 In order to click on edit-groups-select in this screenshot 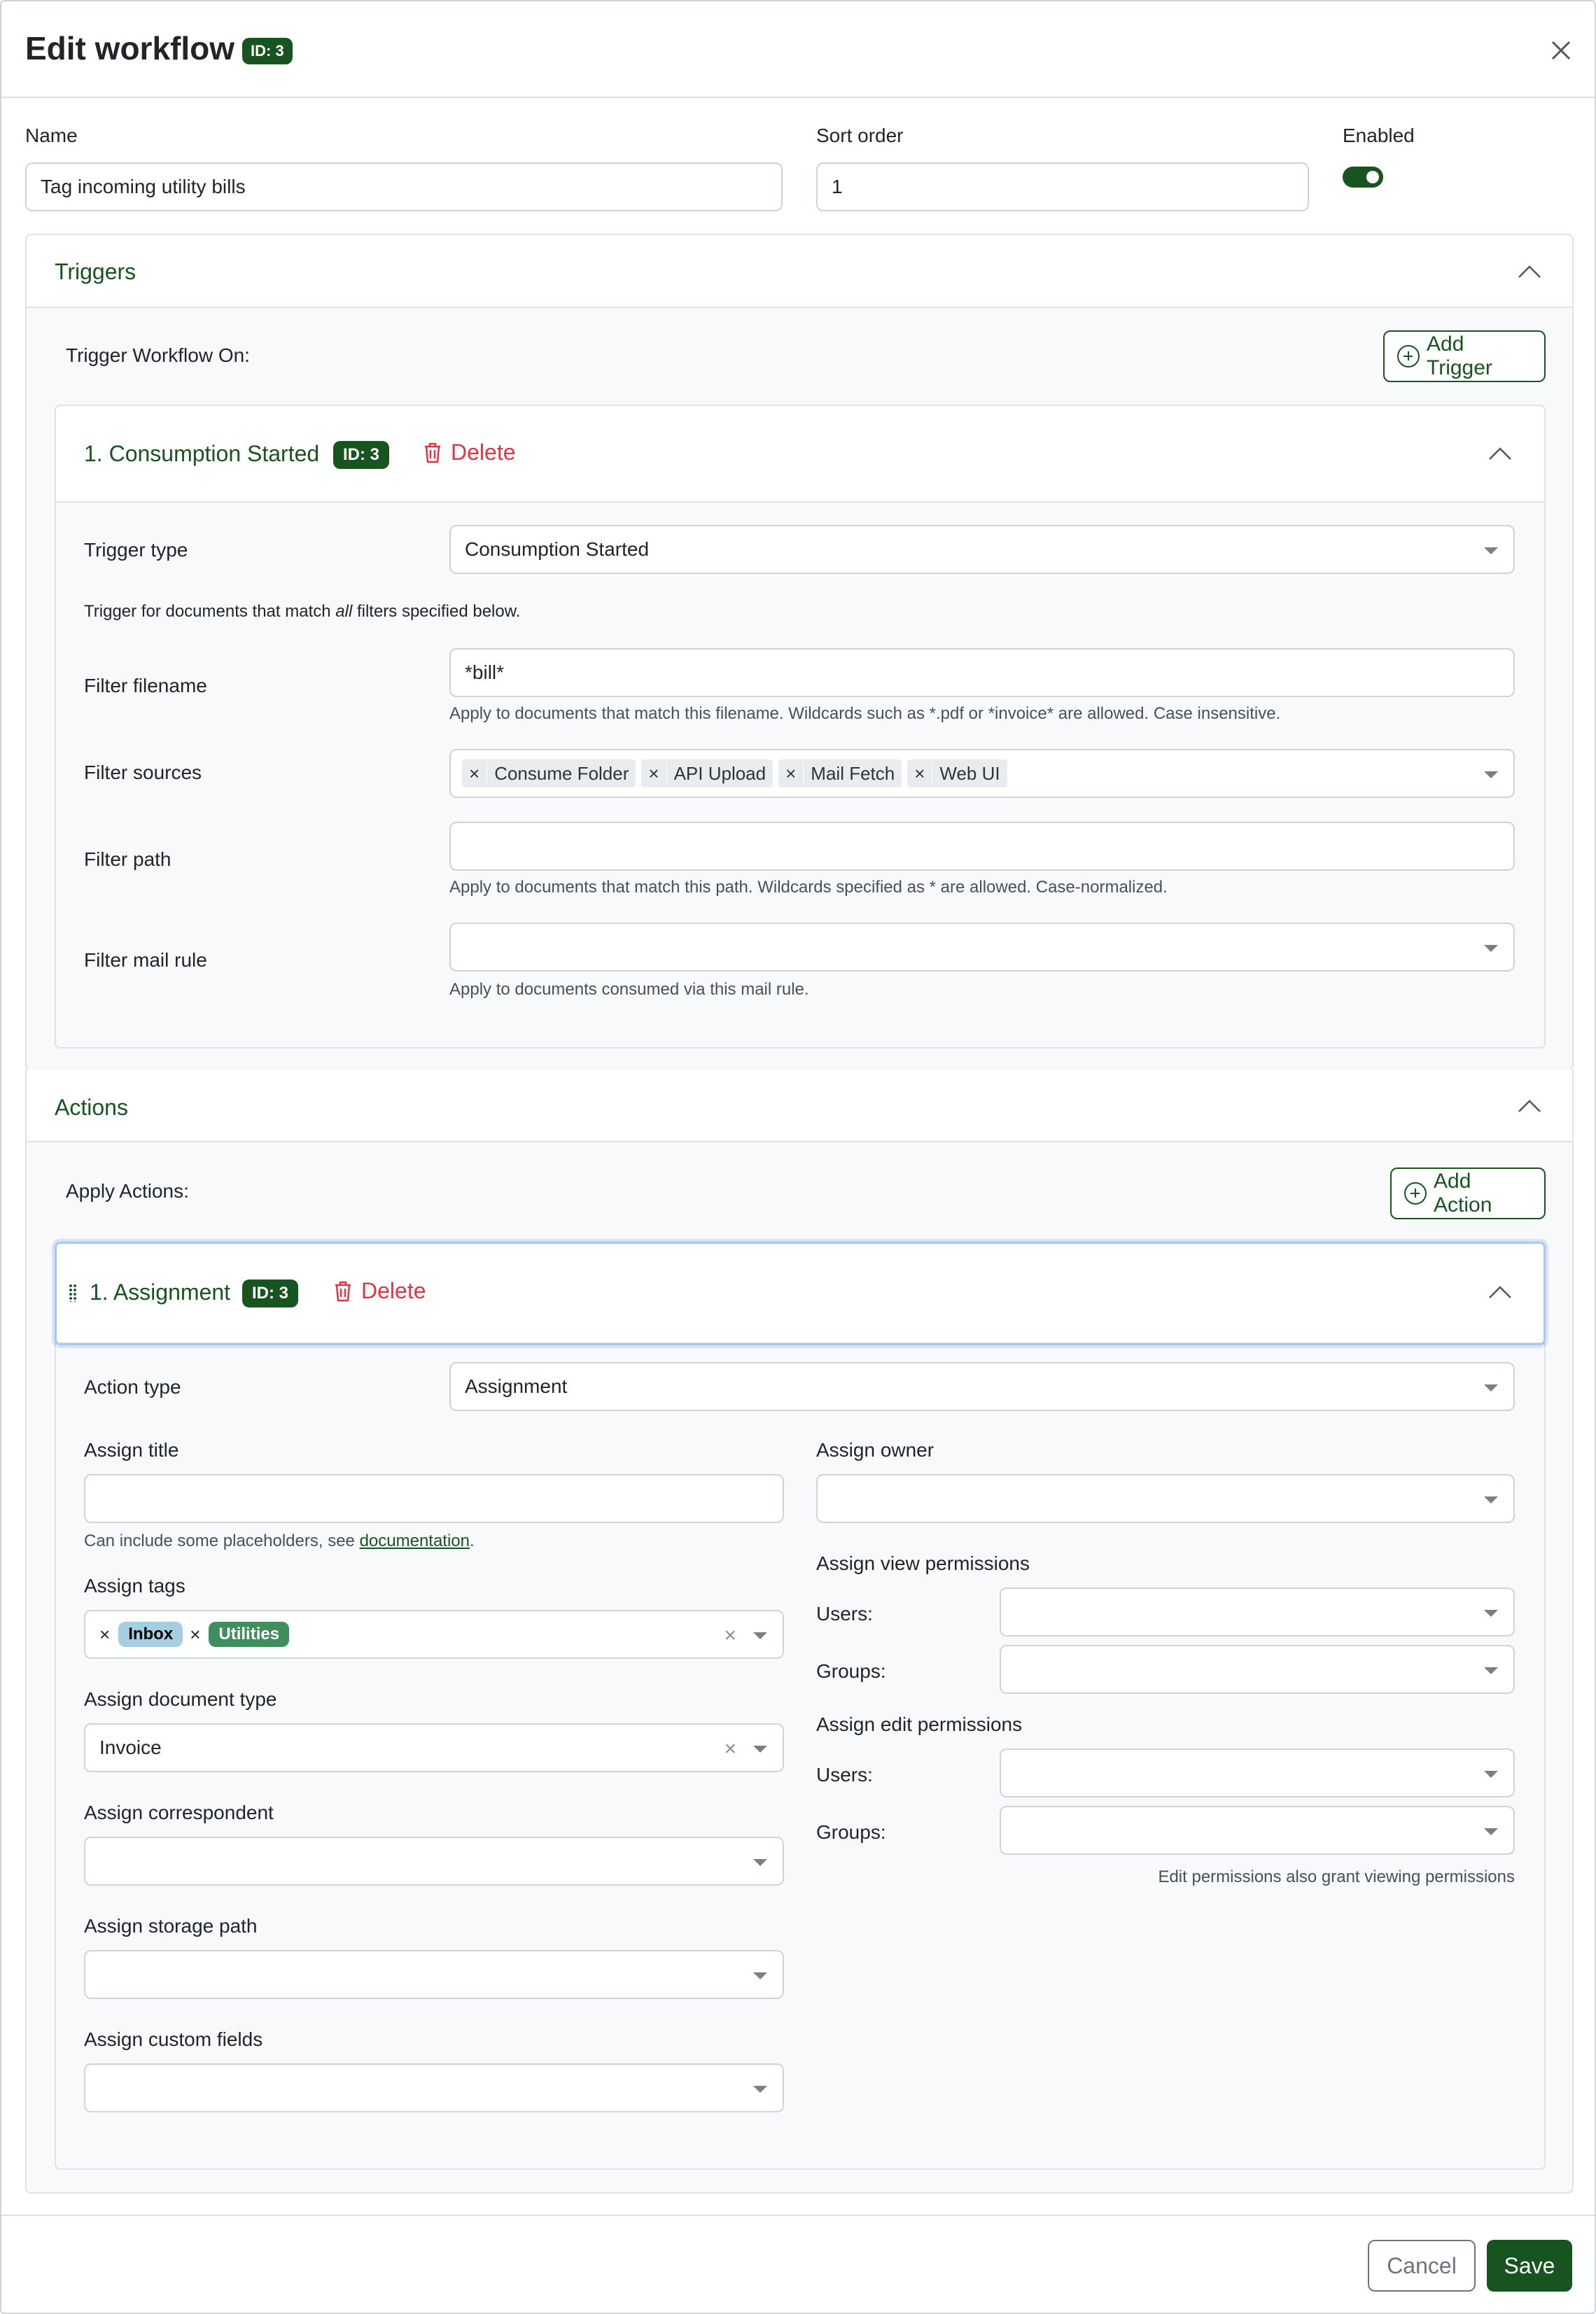, I will do `click(1257, 1830)`.